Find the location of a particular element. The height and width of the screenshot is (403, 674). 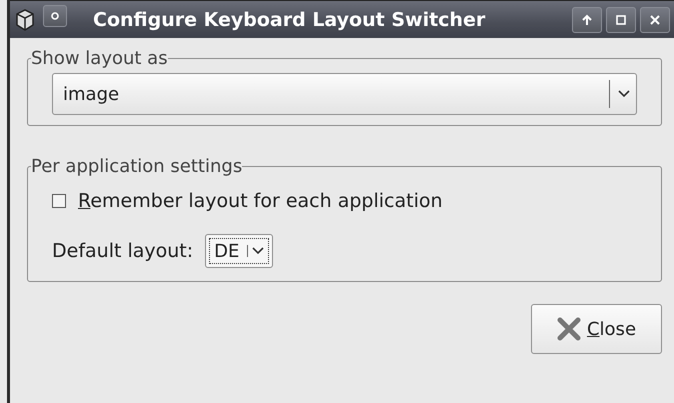

default-layout-label: Default layout: is located at coordinates (123, 251).